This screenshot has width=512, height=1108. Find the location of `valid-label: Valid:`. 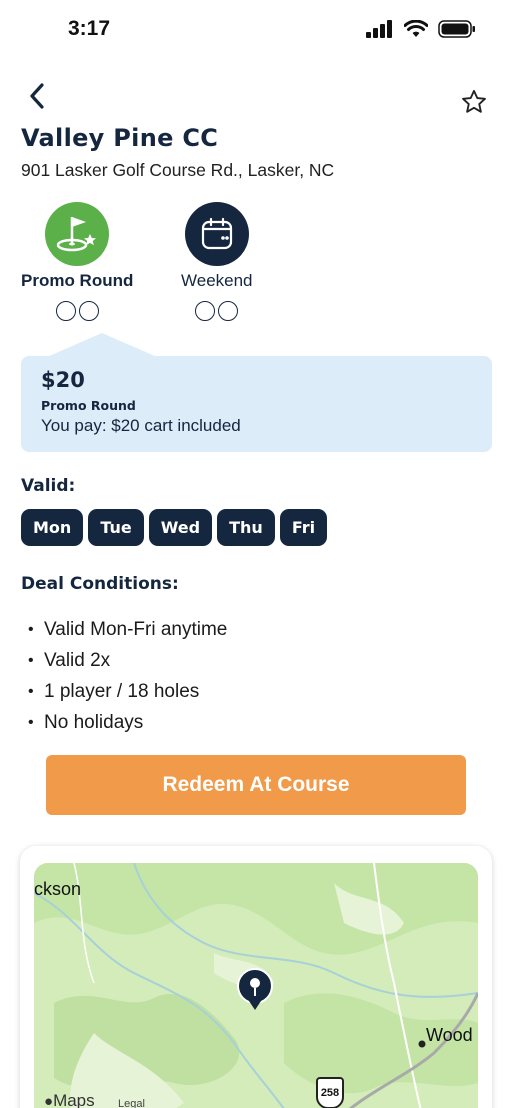

valid-label: Valid: is located at coordinates (48, 486).